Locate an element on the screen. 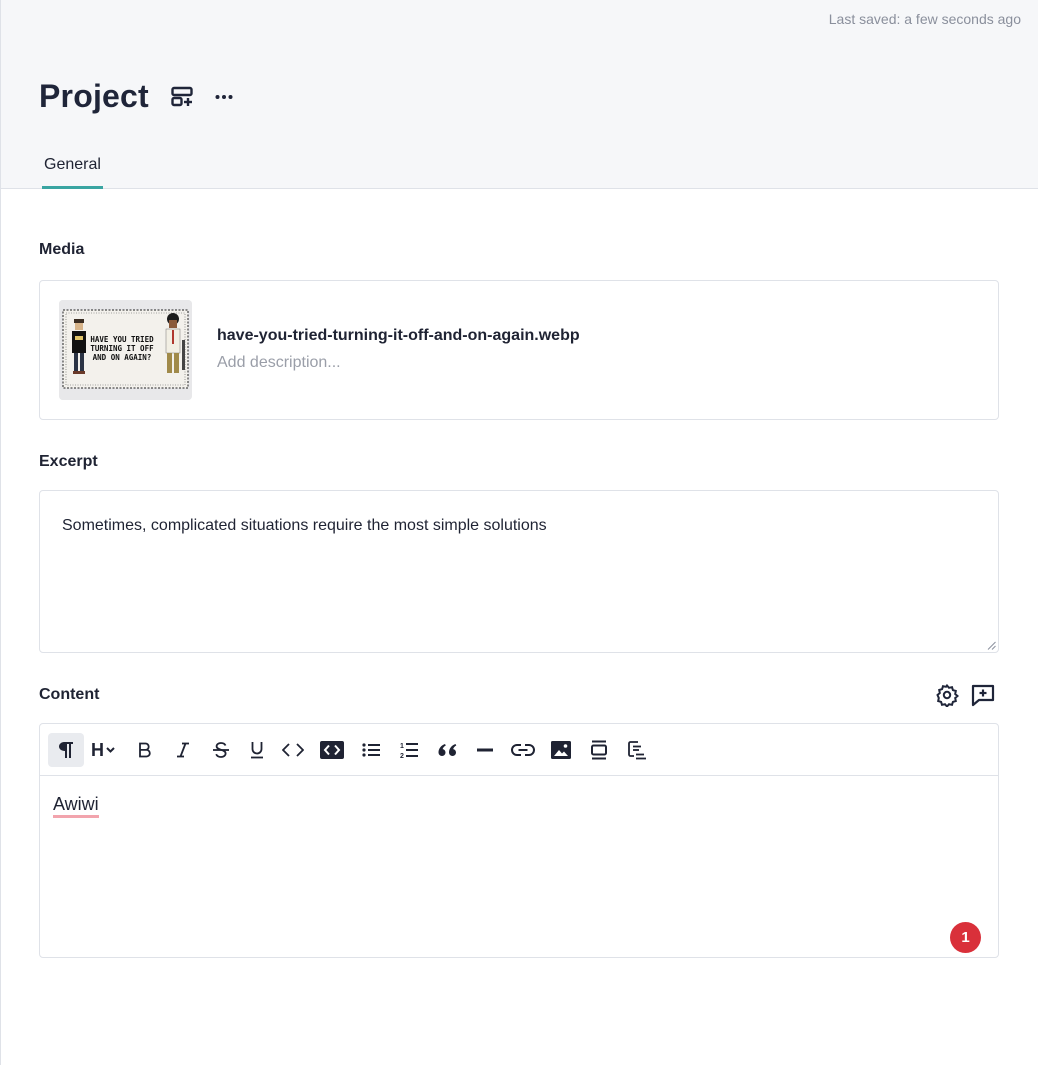 The image size is (1038, 1065). last-saved-status: Last saved: a few seconds ago is located at coordinates (924, 19).